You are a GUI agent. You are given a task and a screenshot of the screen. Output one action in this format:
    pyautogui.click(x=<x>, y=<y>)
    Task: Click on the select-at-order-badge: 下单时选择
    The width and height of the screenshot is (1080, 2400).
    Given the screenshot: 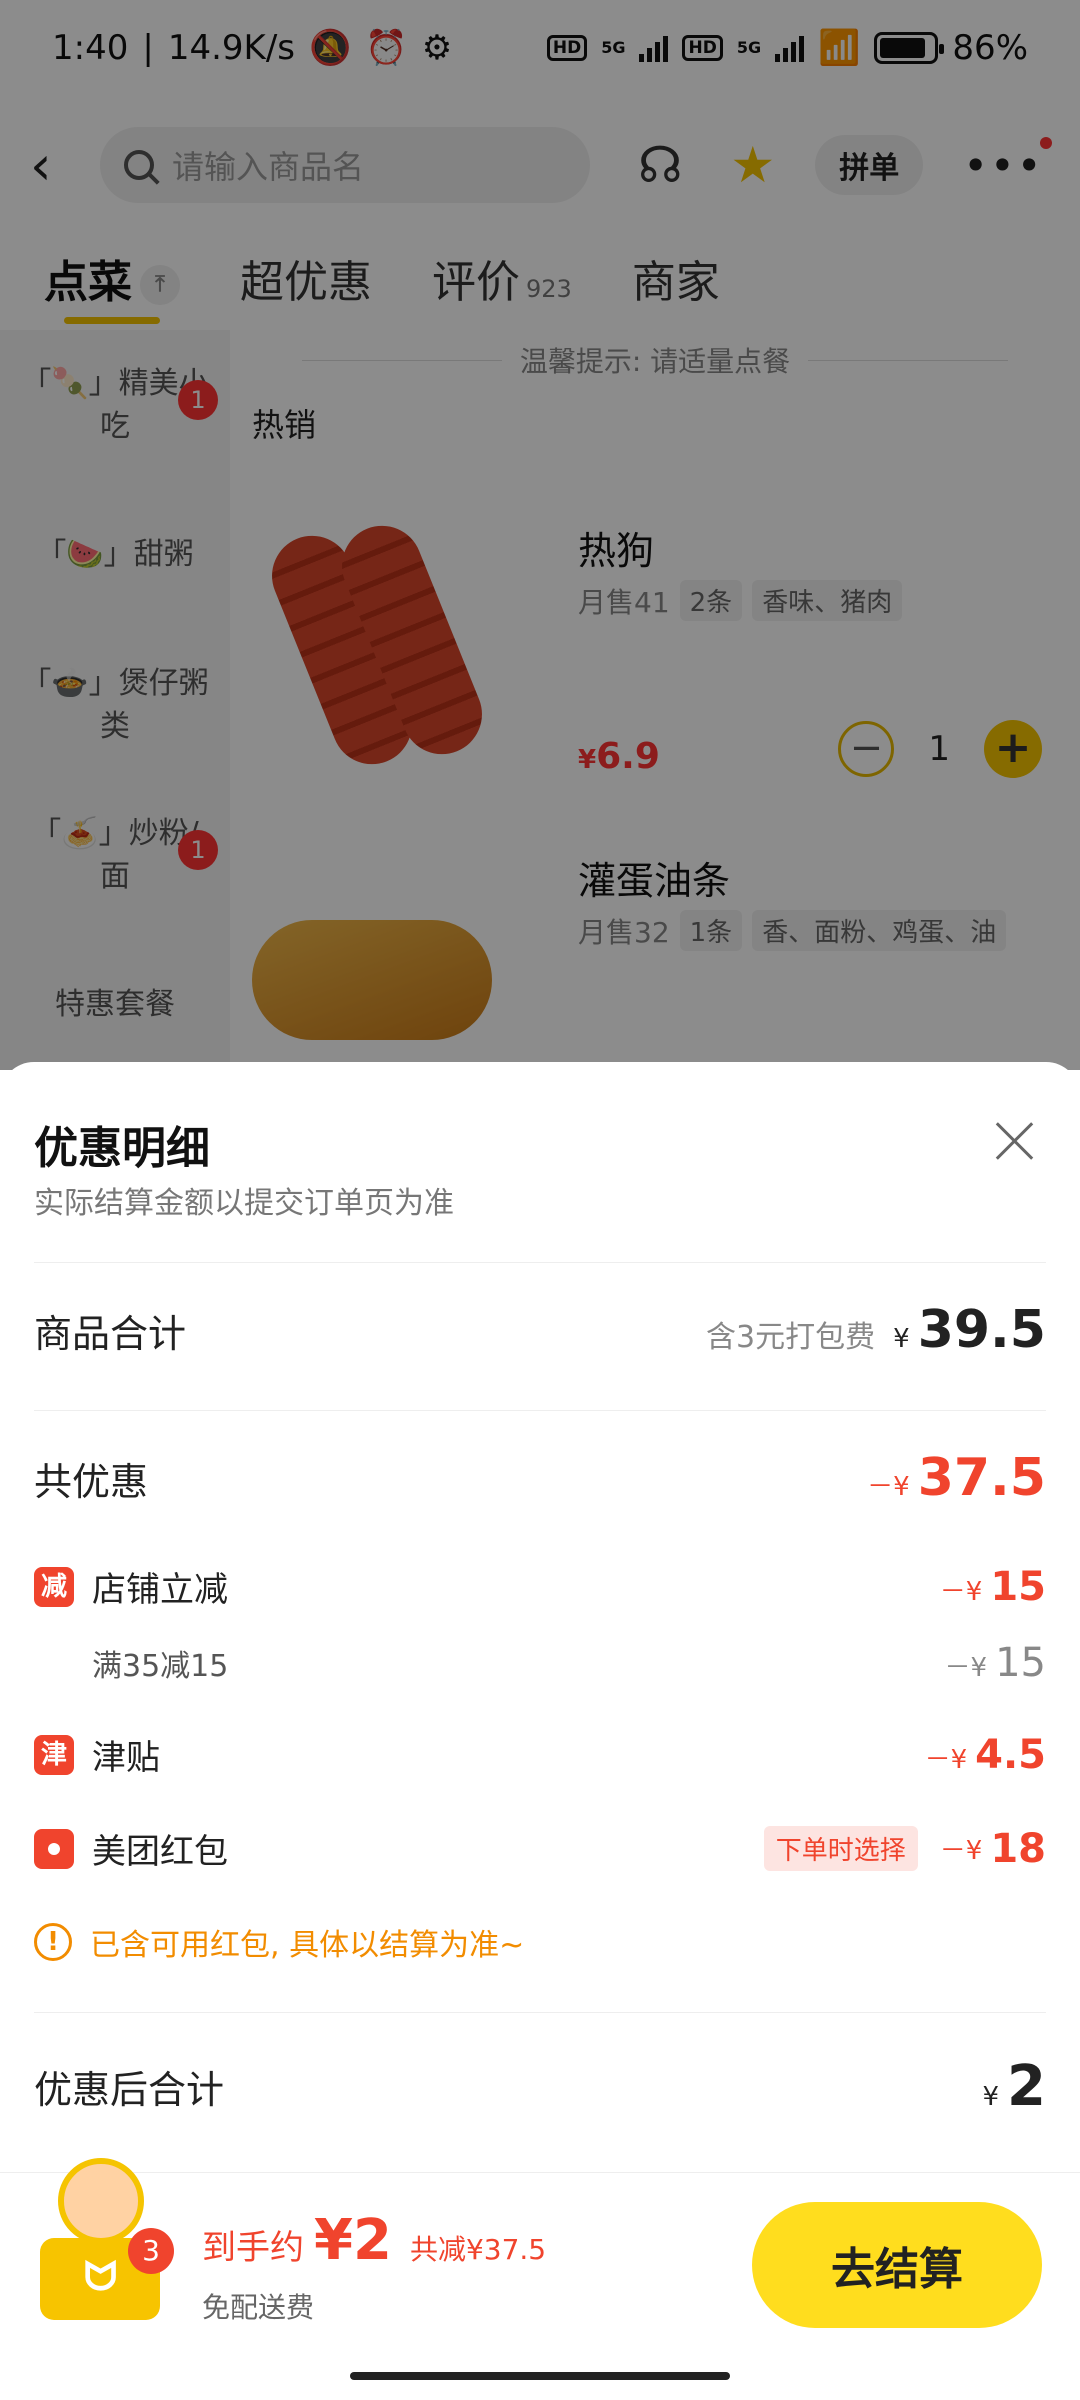 What is the action you would take?
    pyautogui.click(x=840, y=1848)
    